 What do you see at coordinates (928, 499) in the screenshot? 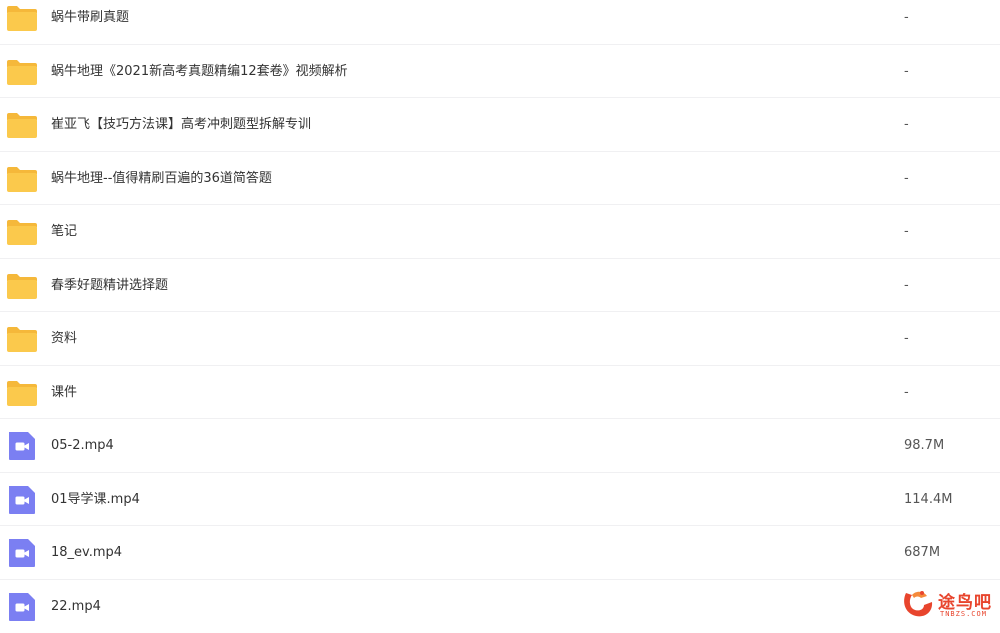
I see `file-size: 114.4M` at bounding box center [928, 499].